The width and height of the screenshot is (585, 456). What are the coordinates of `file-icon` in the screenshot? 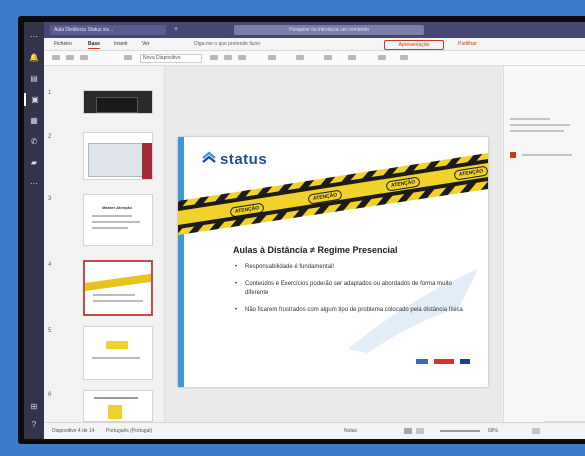 It's located at (513, 155).